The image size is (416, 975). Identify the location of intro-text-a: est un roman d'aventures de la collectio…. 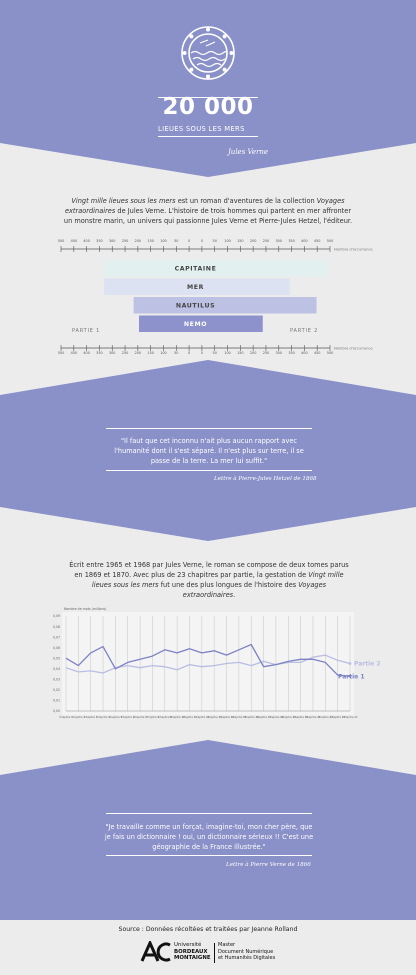
(246, 201).